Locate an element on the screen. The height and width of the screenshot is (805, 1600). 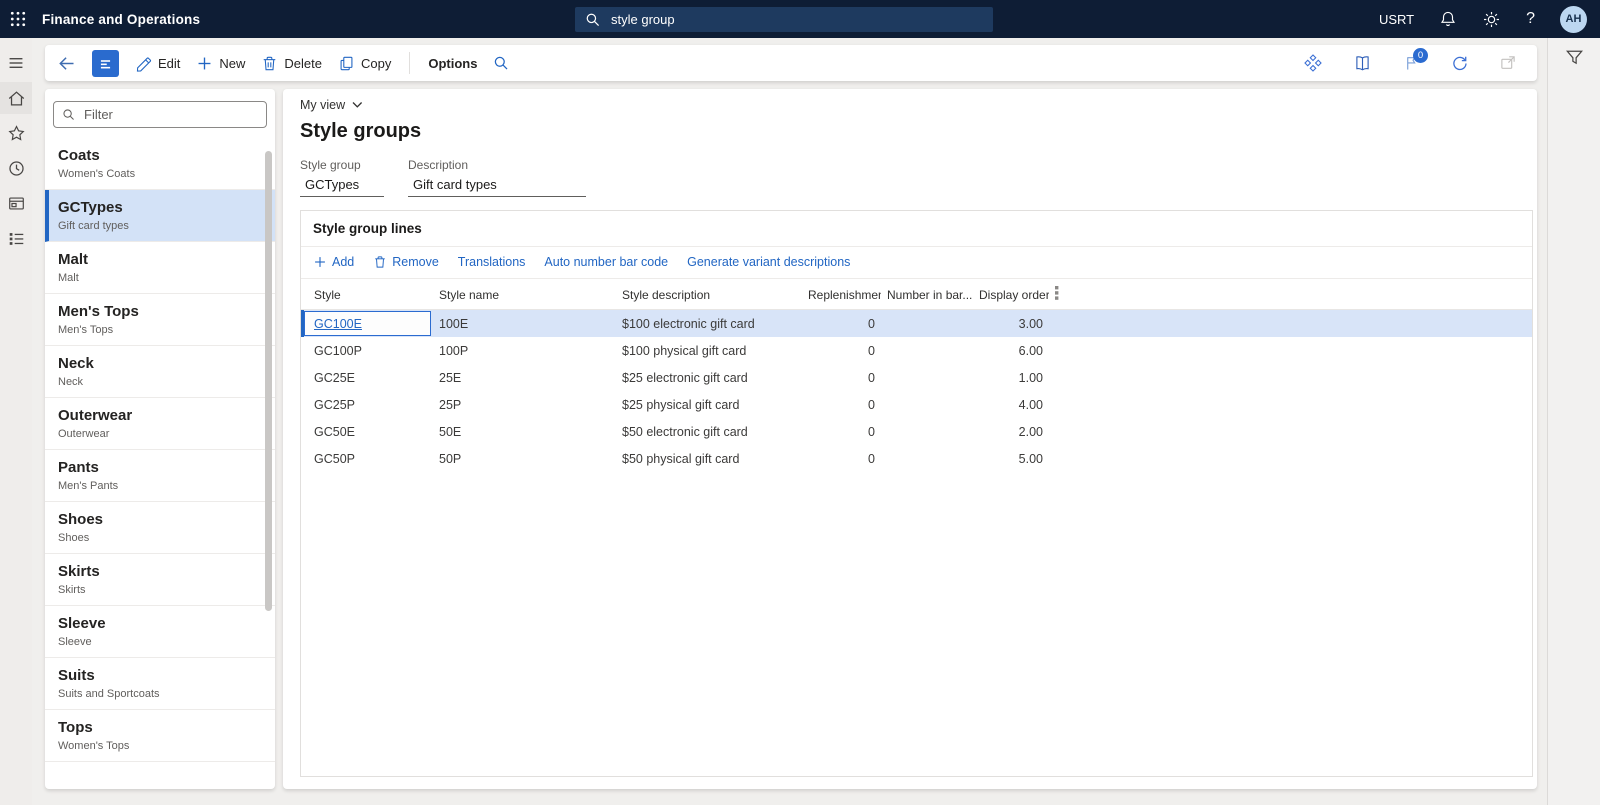
style-name-cell: 50P is located at coordinates (524, 458).